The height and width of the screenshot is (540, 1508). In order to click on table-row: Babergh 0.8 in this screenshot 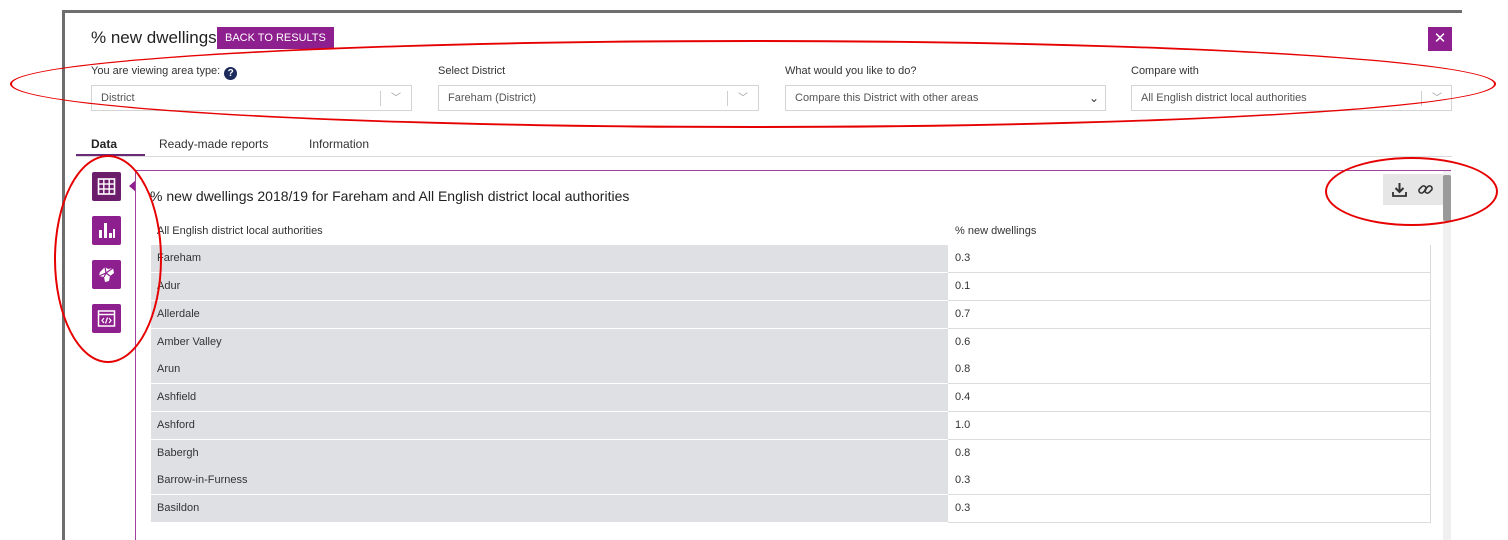, I will do `click(791, 454)`.